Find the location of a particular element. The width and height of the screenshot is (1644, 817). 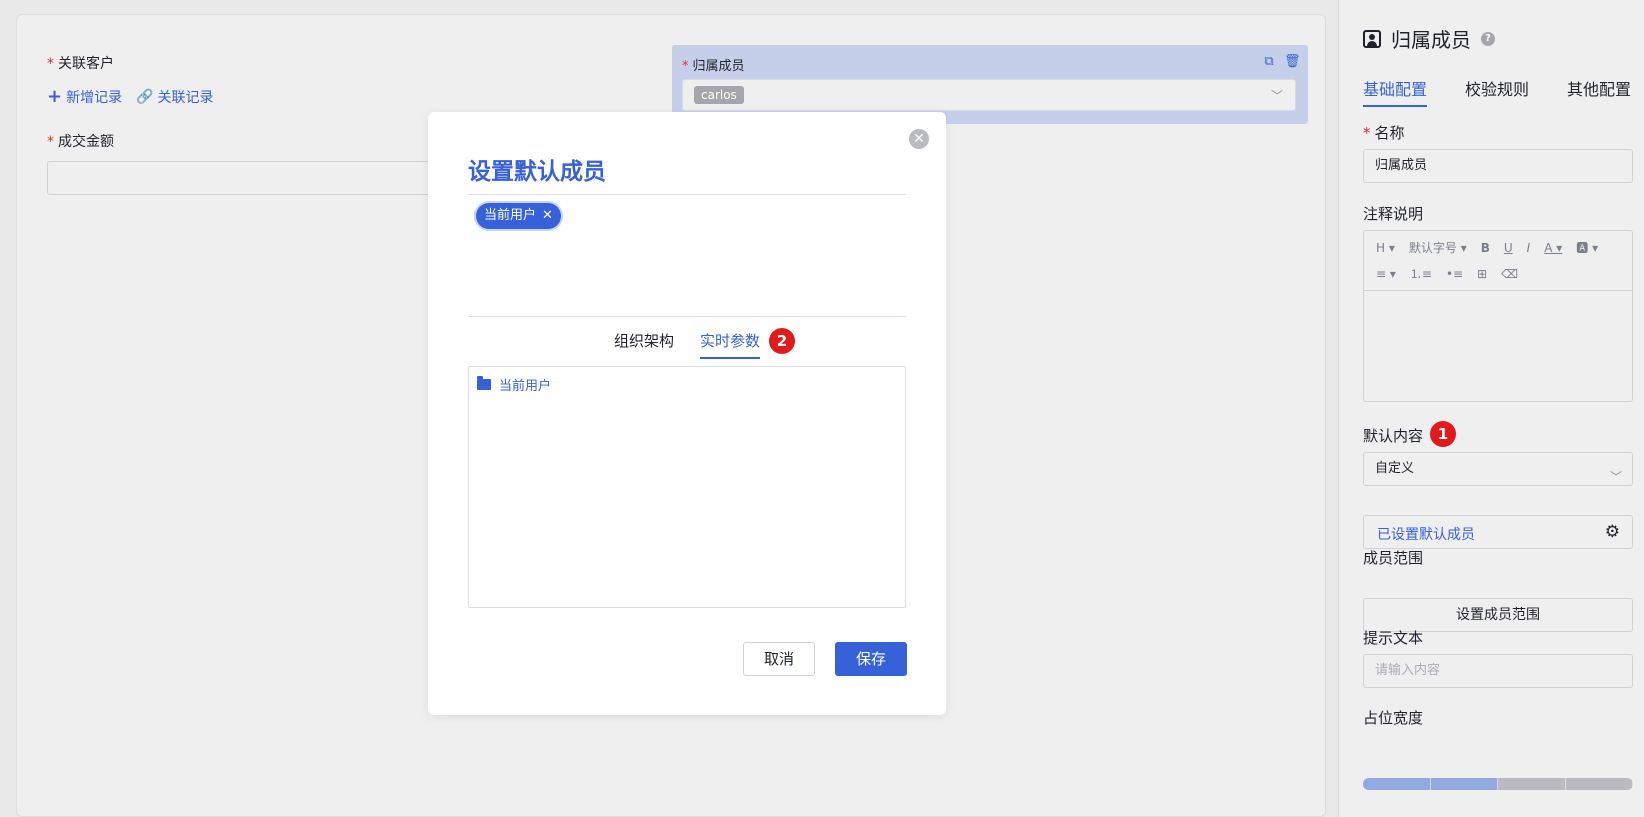

member-field-label: * 归属成员 is located at coordinates (713, 66).